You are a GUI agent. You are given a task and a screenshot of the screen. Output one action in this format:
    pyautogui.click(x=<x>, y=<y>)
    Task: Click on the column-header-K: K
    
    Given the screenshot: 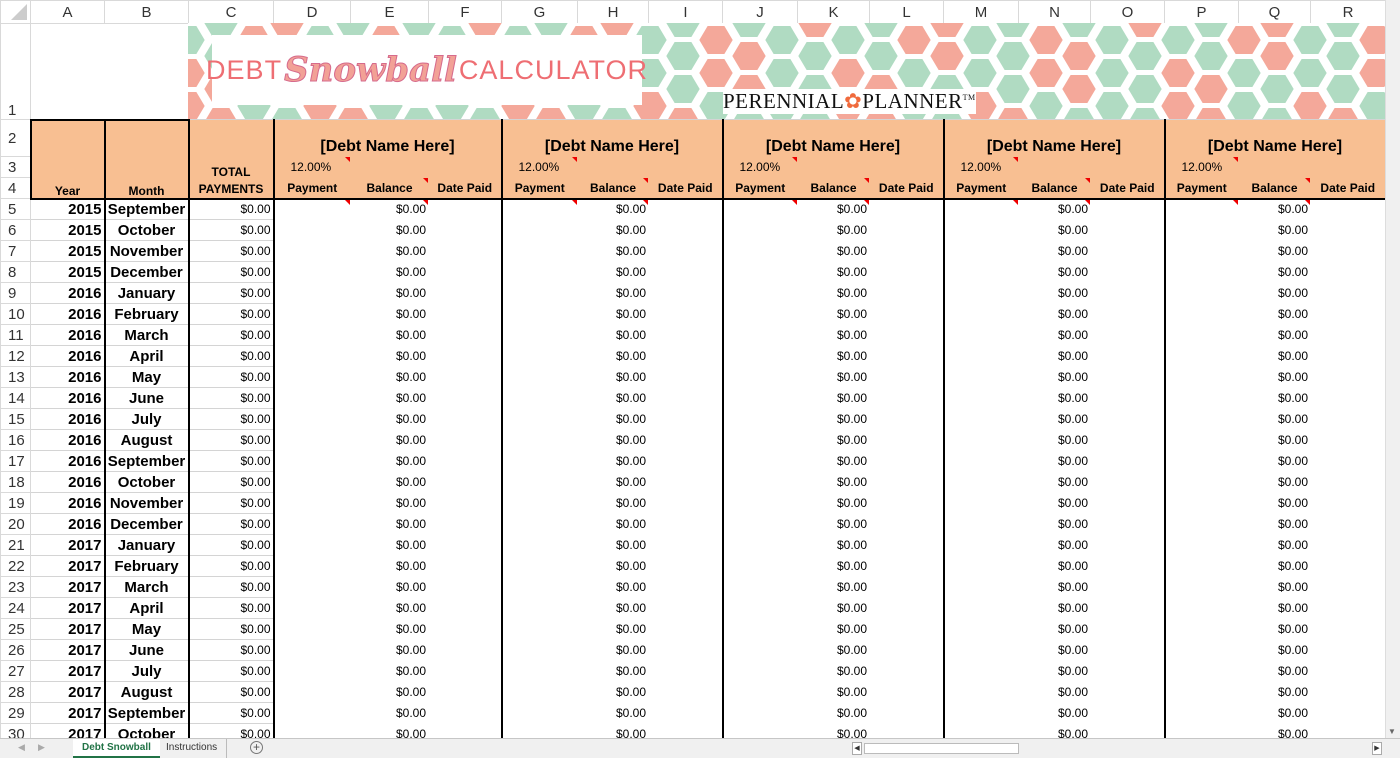 What is the action you would take?
    pyautogui.click(x=833, y=12)
    